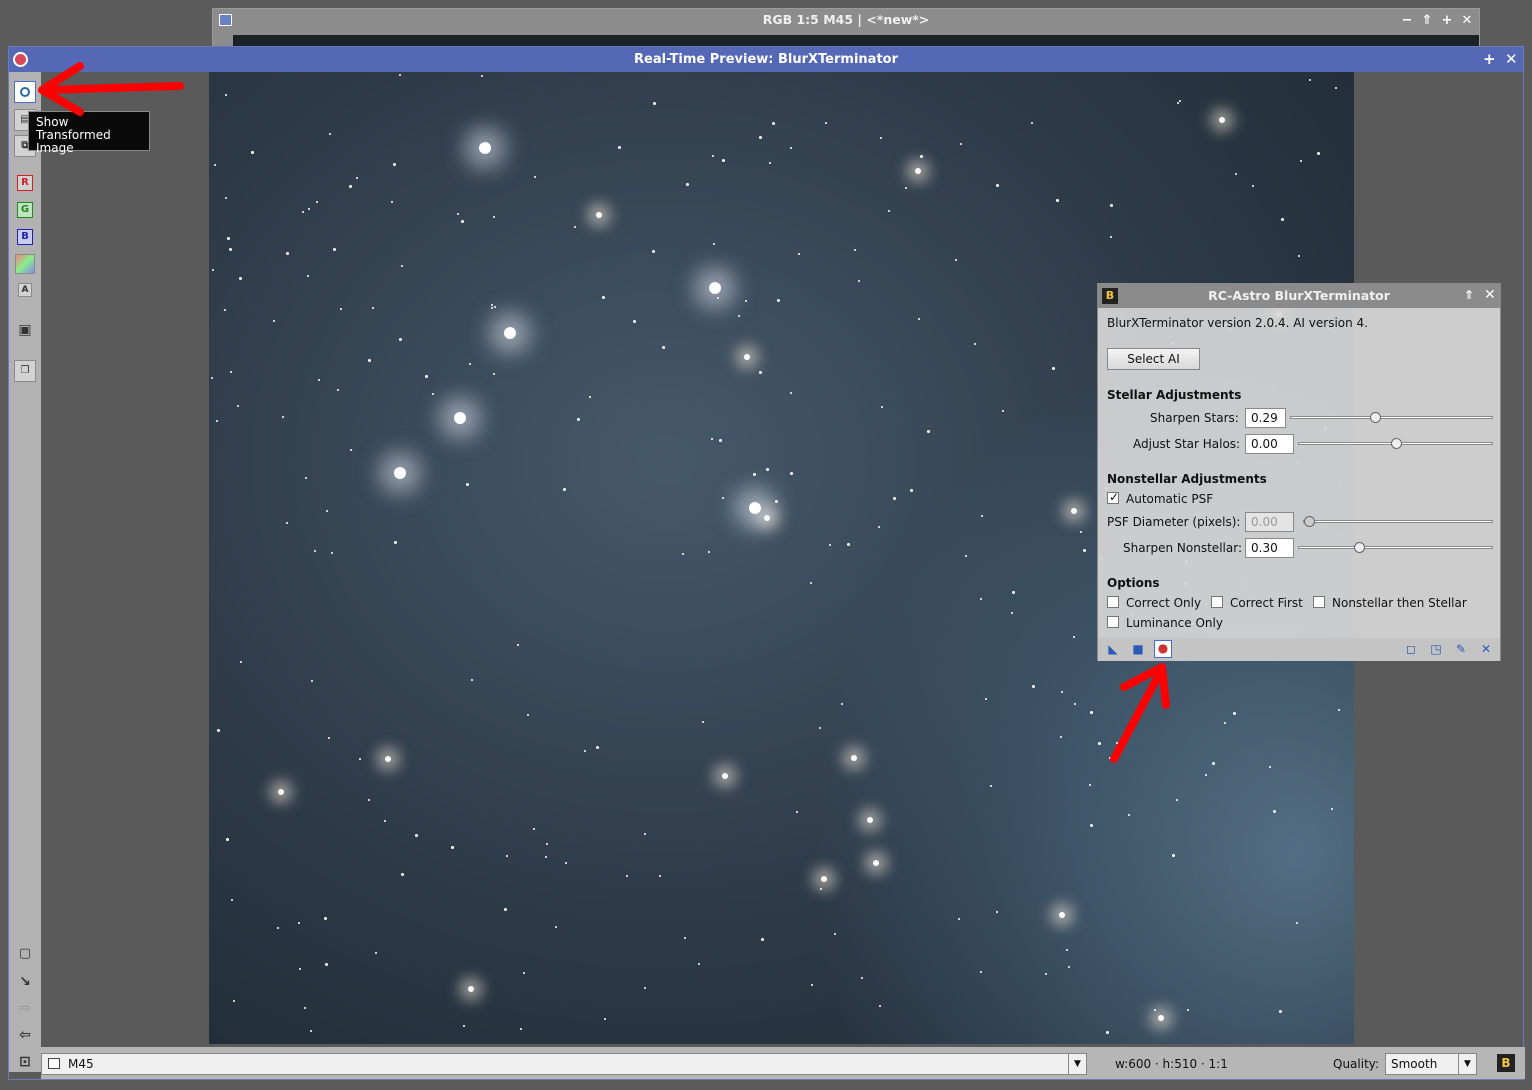 This screenshot has height=1090, width=1532. I want to click on close-window-button: ✕, so click(1511, 59).